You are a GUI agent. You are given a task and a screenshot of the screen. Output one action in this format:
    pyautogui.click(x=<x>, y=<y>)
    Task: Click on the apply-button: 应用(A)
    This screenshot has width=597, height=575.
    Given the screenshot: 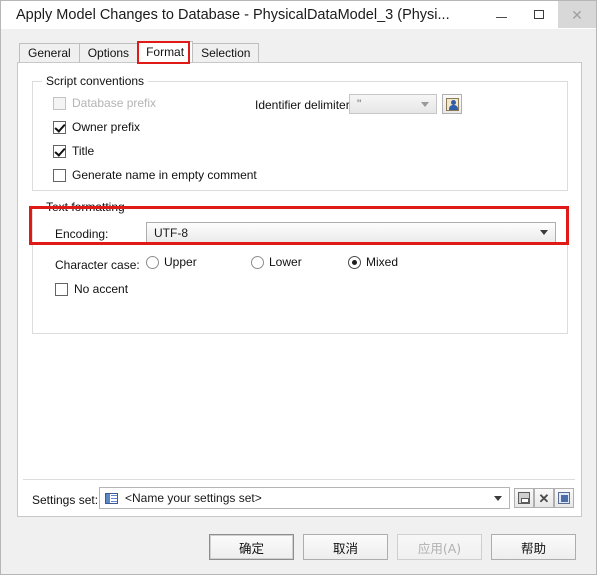 What is the action you would take?
    pyautogui.click(x=439, y=547)
    